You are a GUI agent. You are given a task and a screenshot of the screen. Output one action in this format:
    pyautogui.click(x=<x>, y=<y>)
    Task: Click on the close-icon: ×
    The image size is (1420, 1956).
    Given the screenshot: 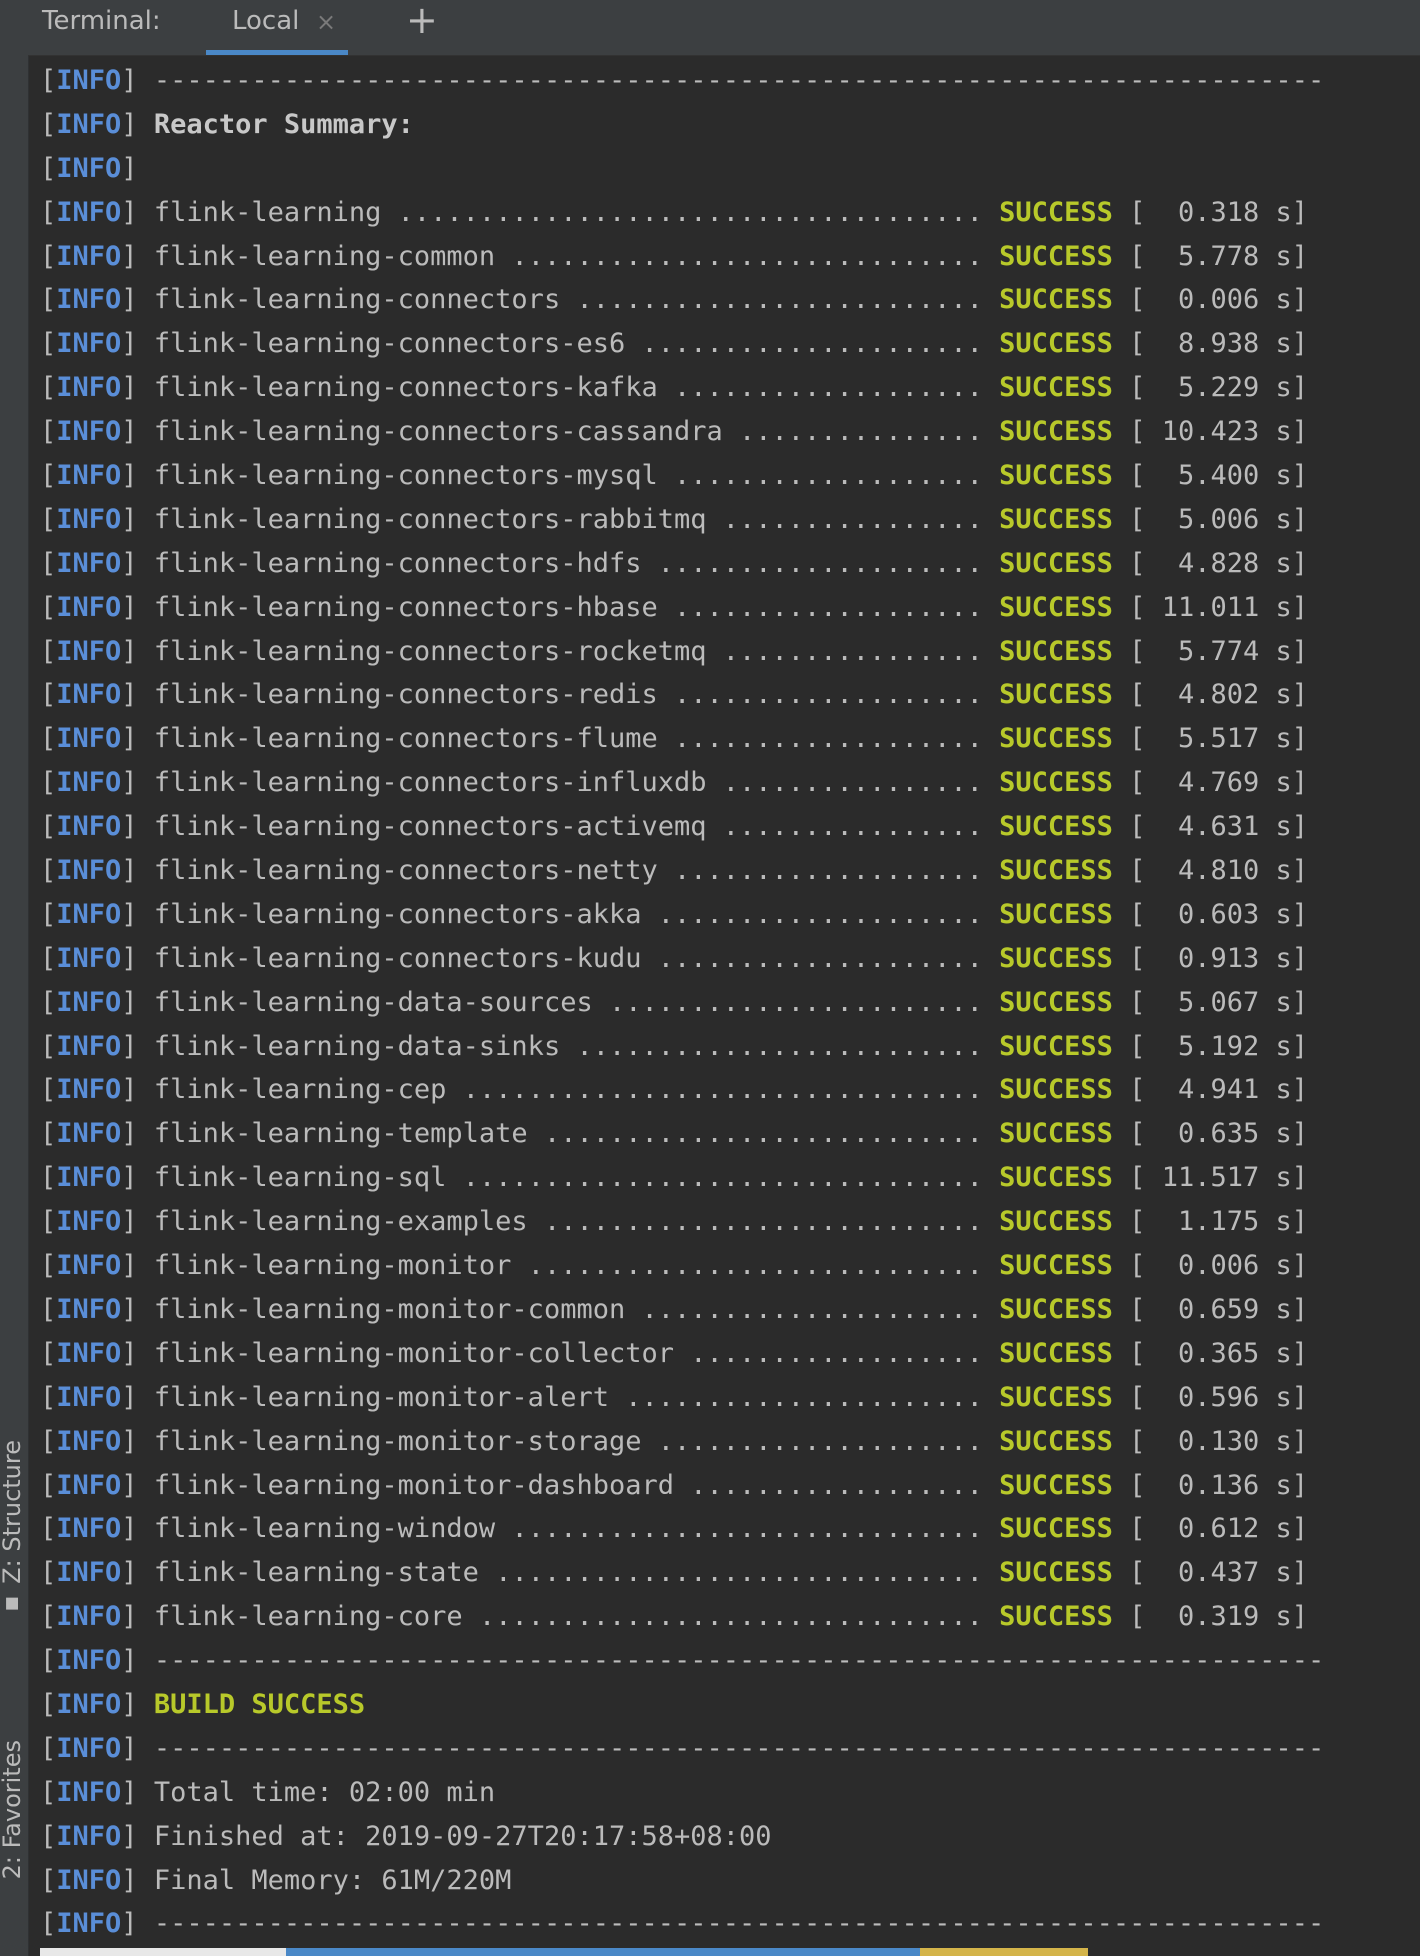 What is the action you would take?
    pyautogui.click(x=326, y=22)
    